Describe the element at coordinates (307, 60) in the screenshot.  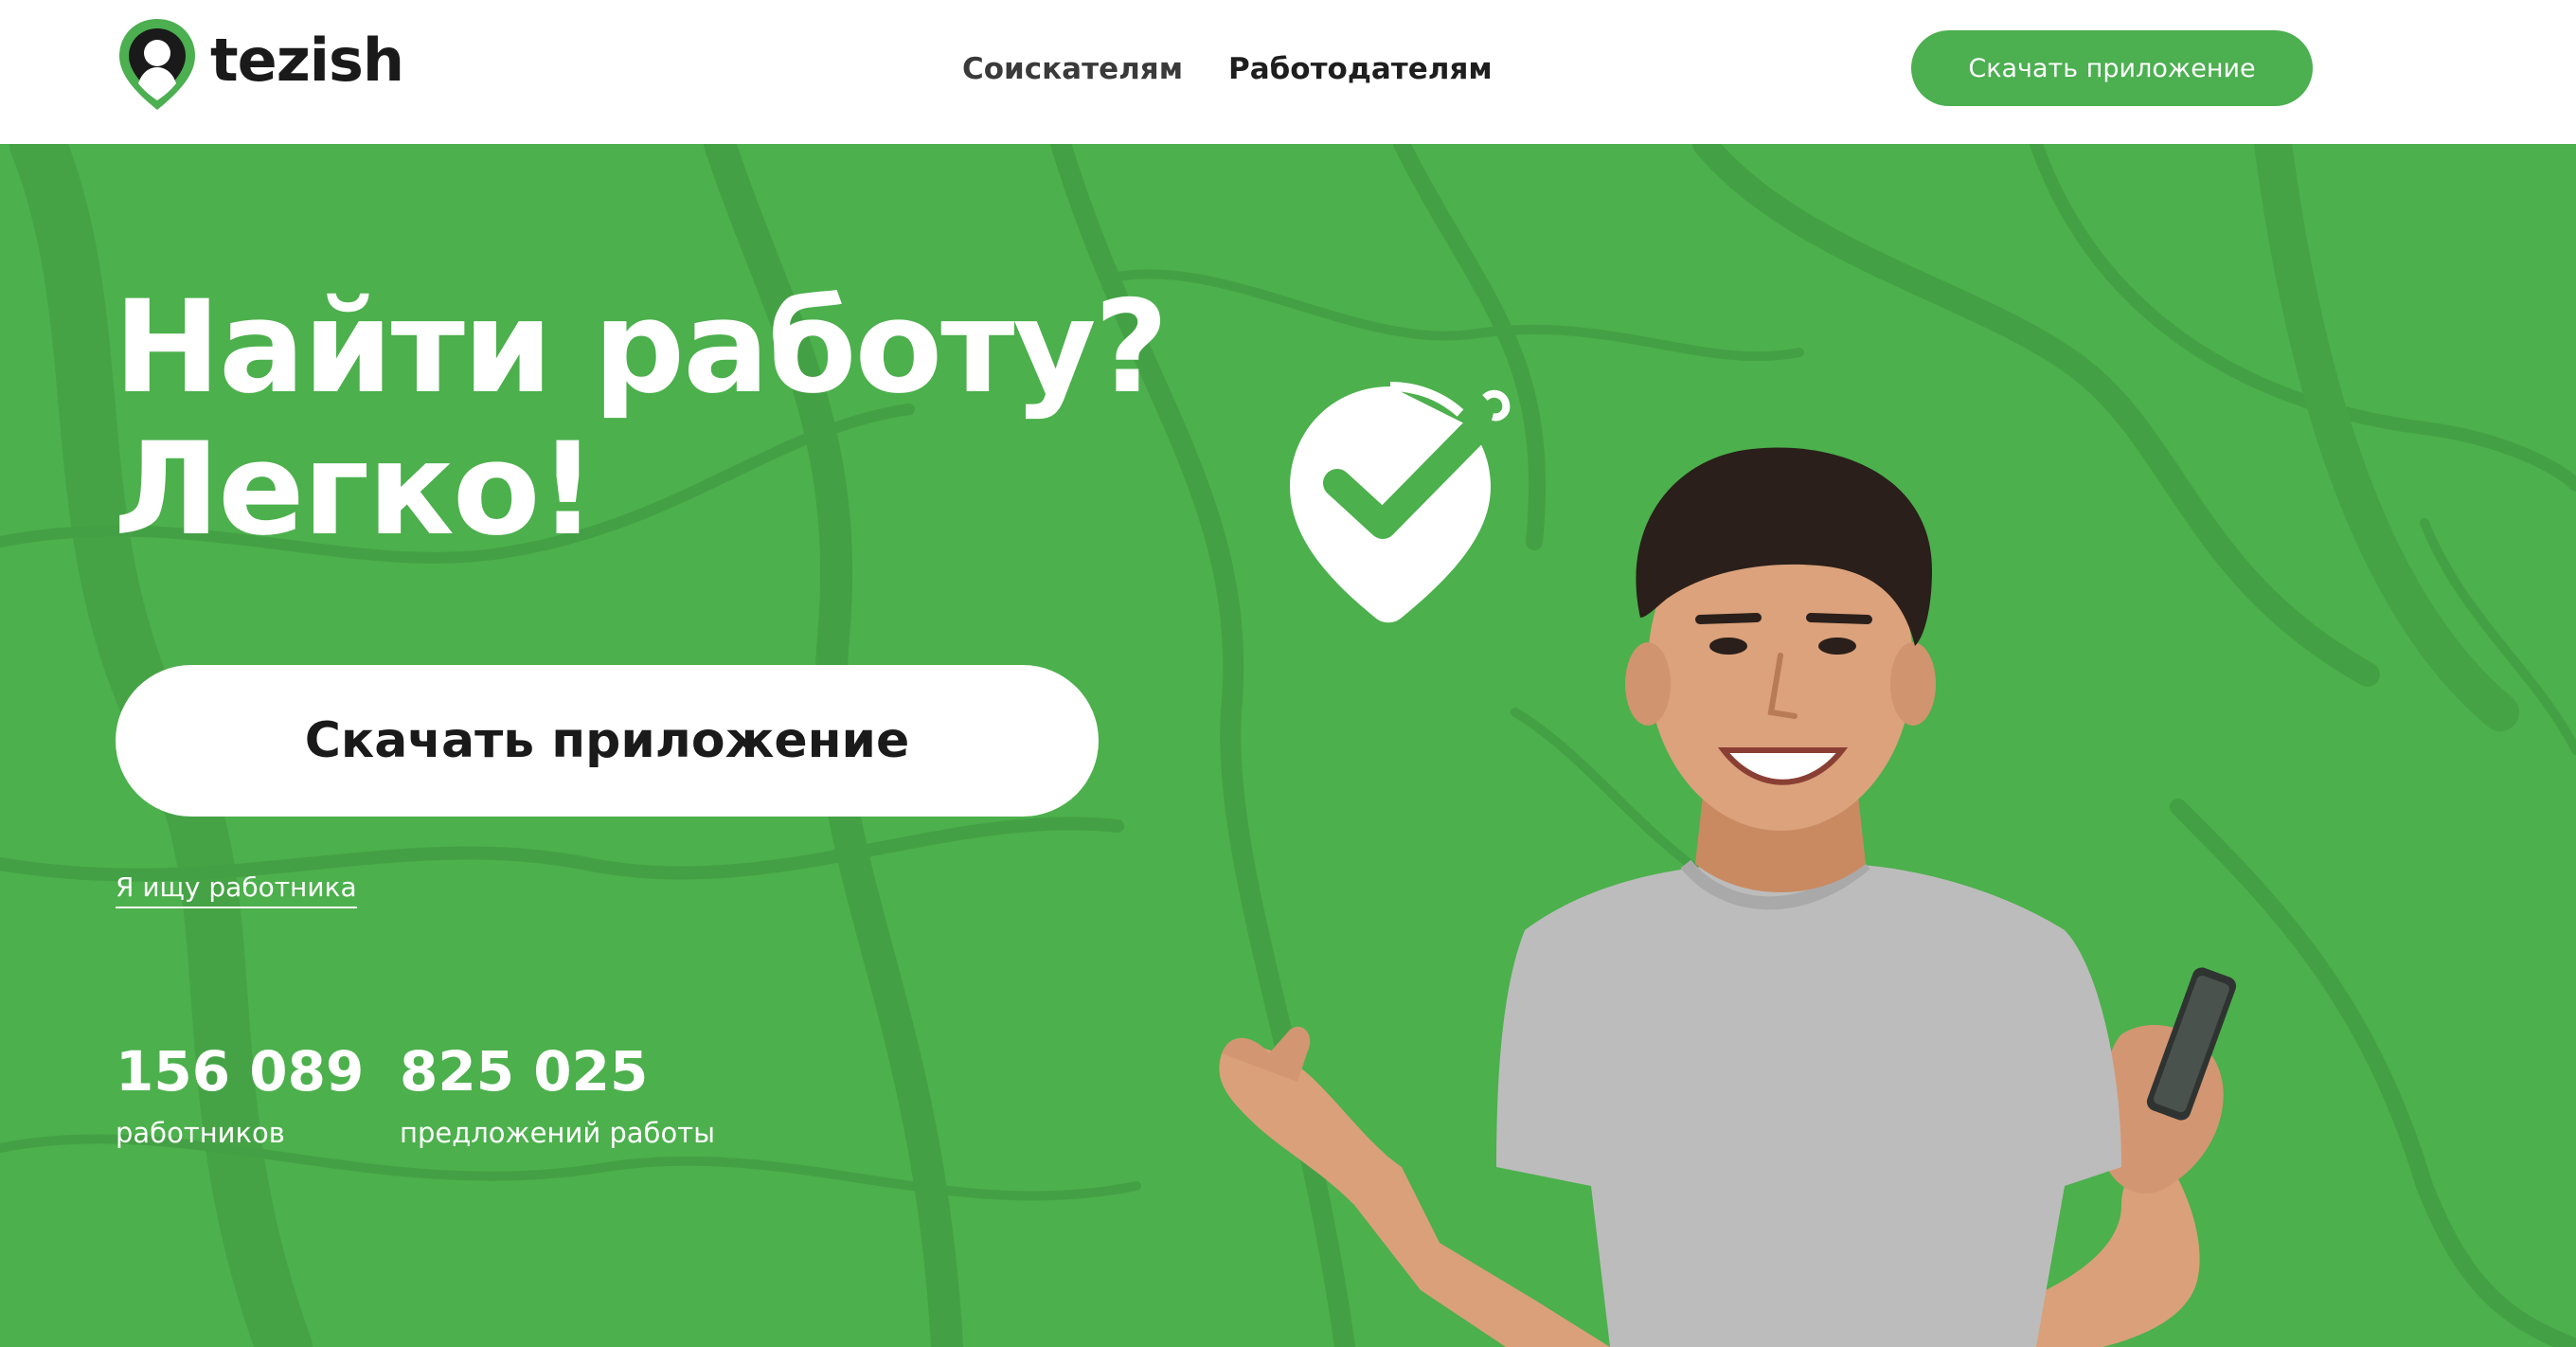
I see `logo-text: tezish` at that location.